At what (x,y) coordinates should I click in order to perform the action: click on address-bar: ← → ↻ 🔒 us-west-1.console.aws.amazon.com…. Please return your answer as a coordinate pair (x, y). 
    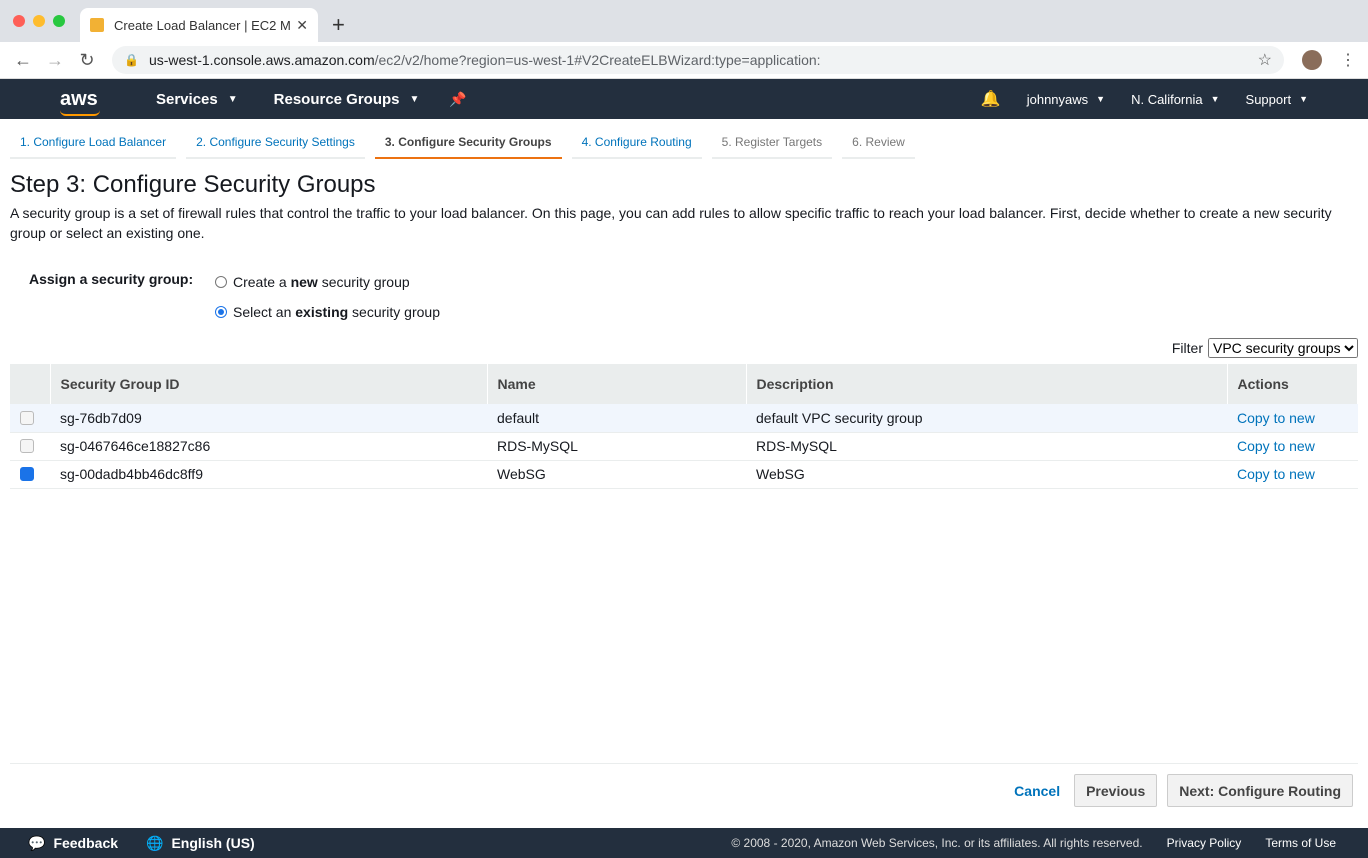
    Looking at the image, I should click on (684, 60).